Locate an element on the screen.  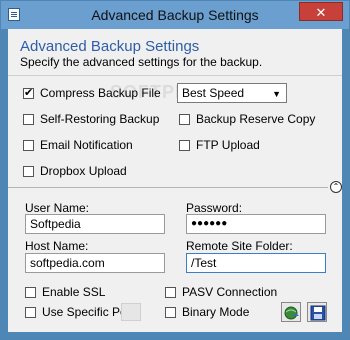
email-notification-label: Email Notification is located at coordinates (86, 145).